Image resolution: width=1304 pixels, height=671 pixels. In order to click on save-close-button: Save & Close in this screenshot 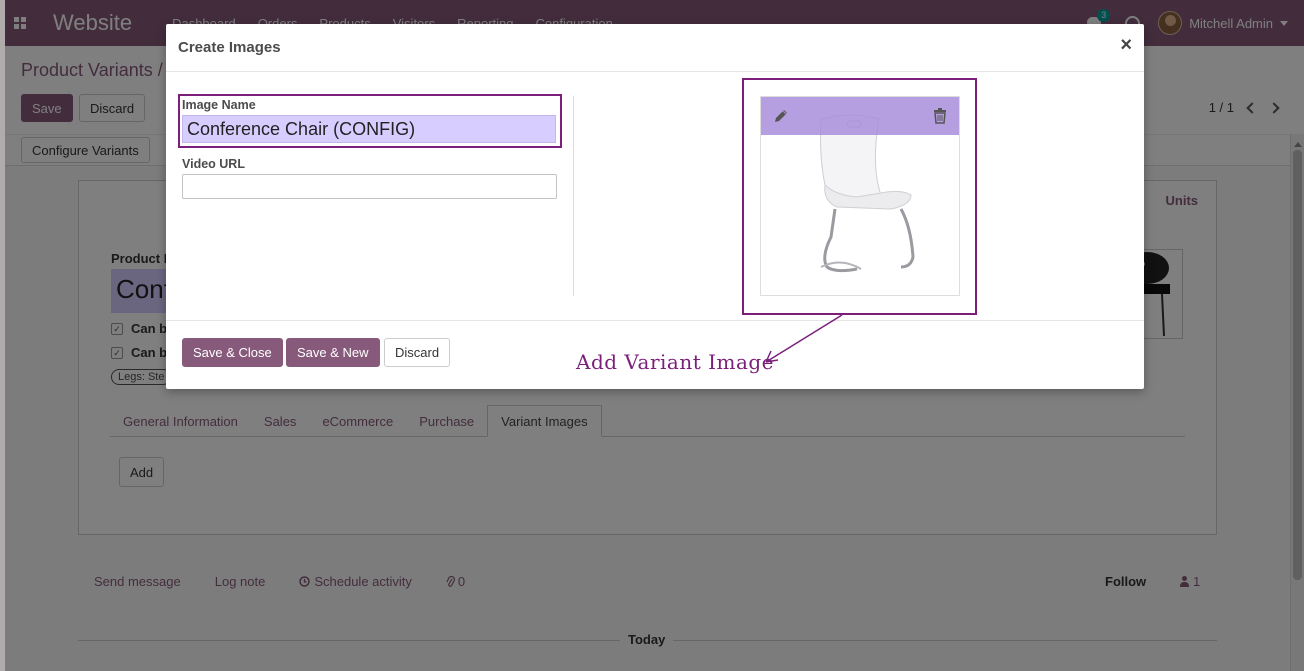, I will do `click(232, 352)`.